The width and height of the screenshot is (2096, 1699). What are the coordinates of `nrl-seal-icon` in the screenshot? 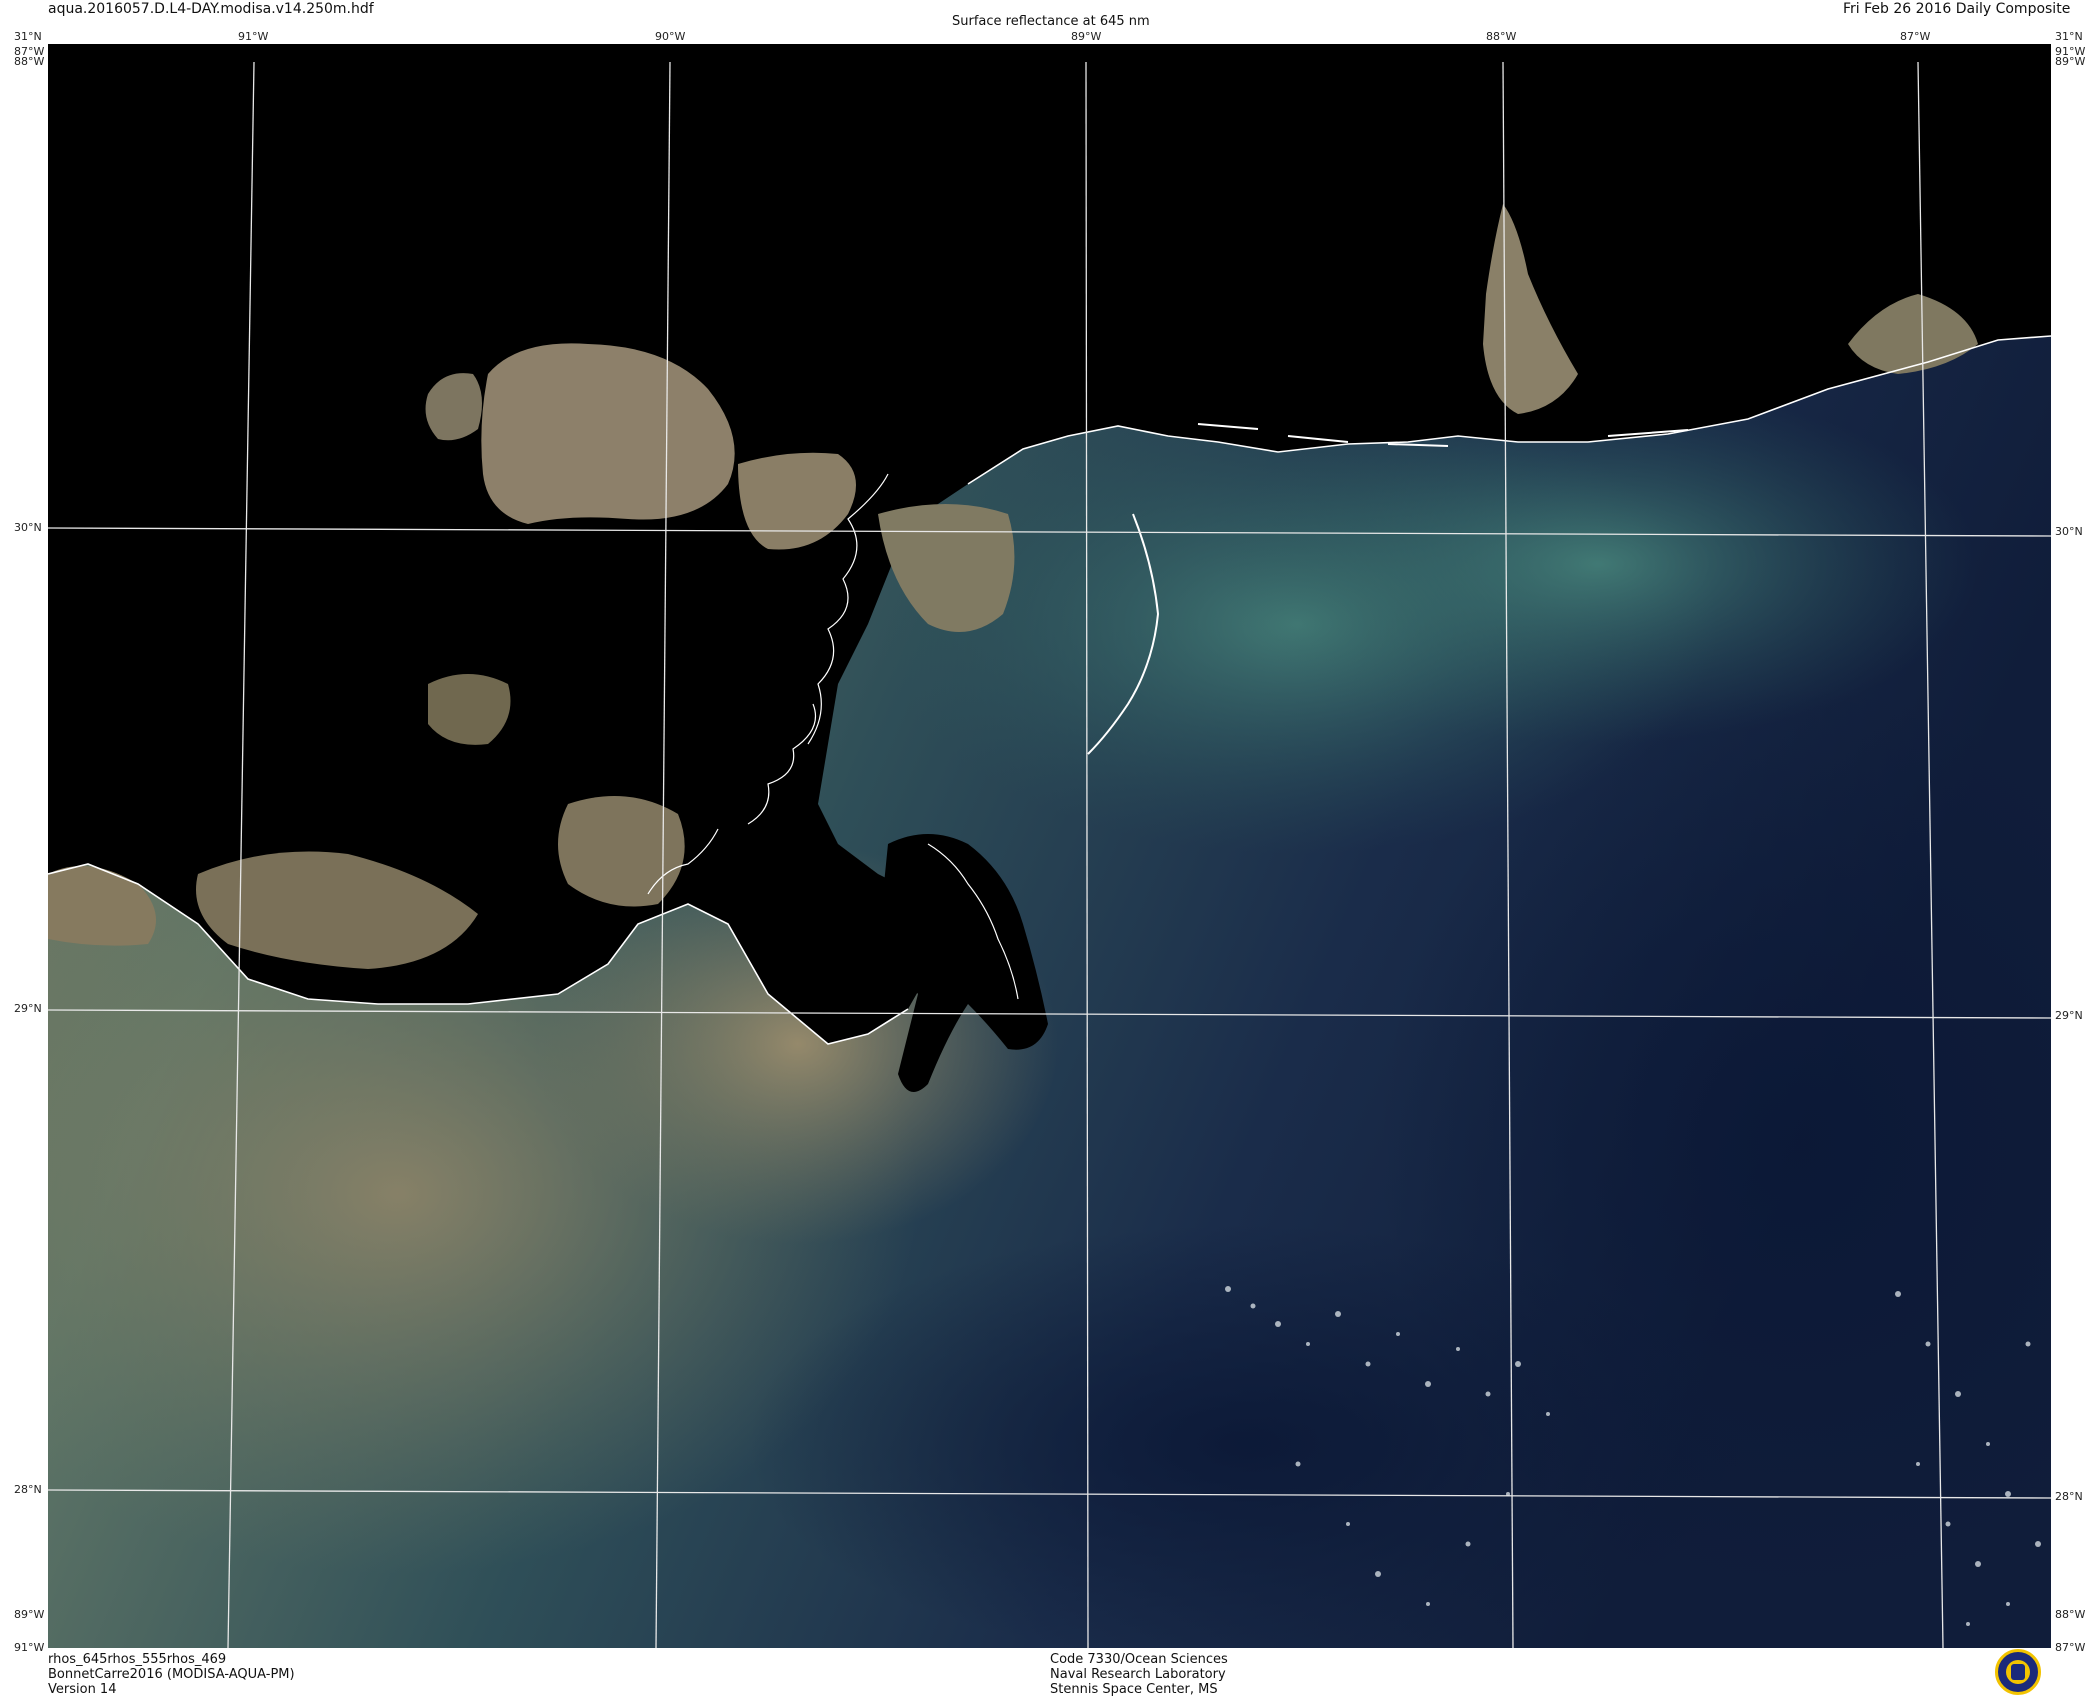 It's located at (2018, 1672).